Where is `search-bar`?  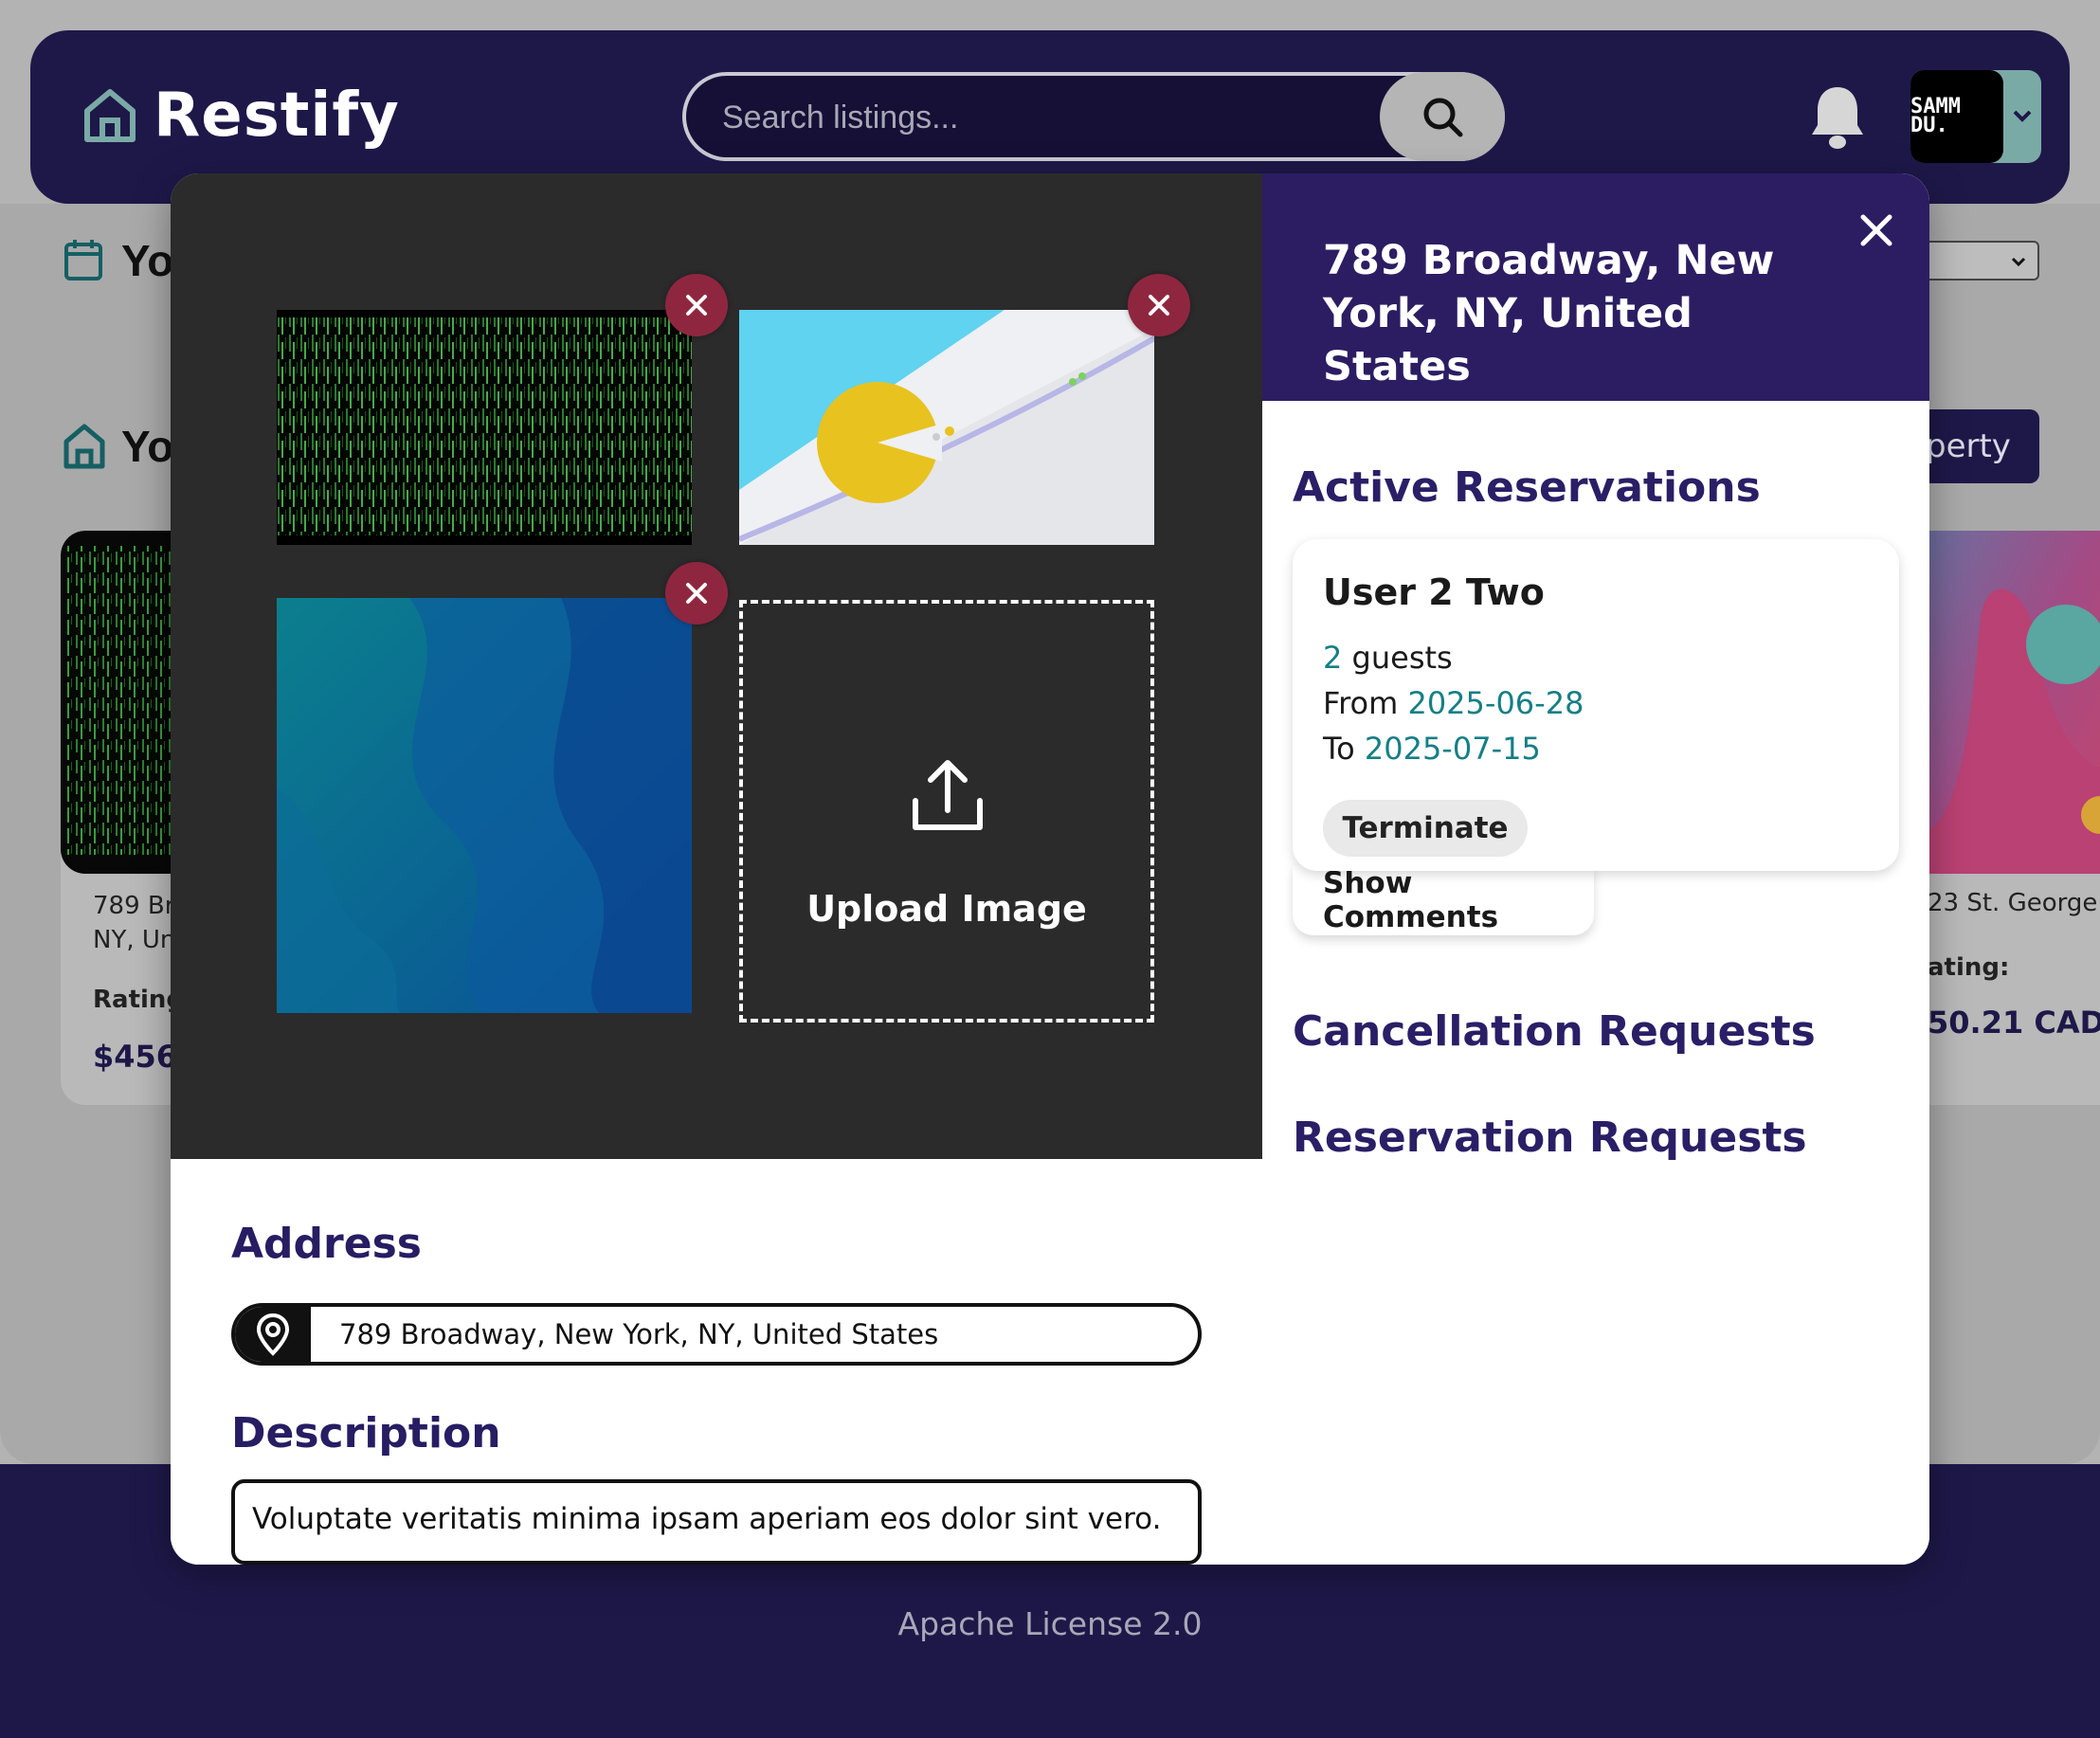
search-bar is located at coordinates (1094, 116).